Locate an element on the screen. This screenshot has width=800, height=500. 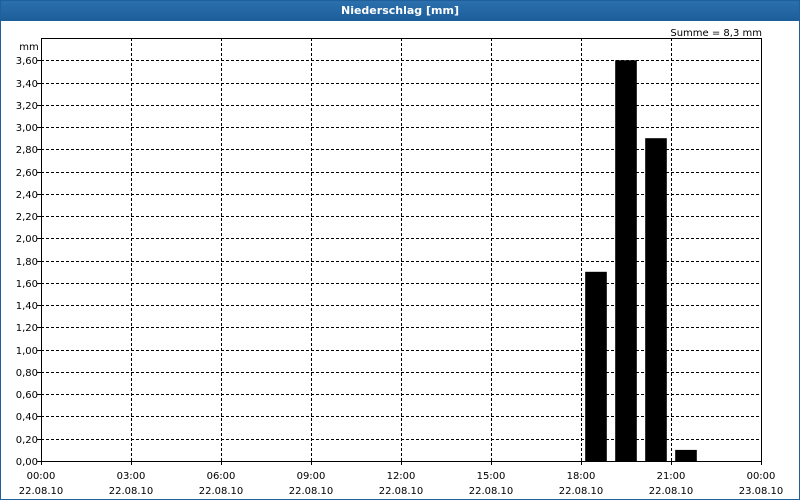
y-tick-label: 1,20 is located at coordinates (27, 328).